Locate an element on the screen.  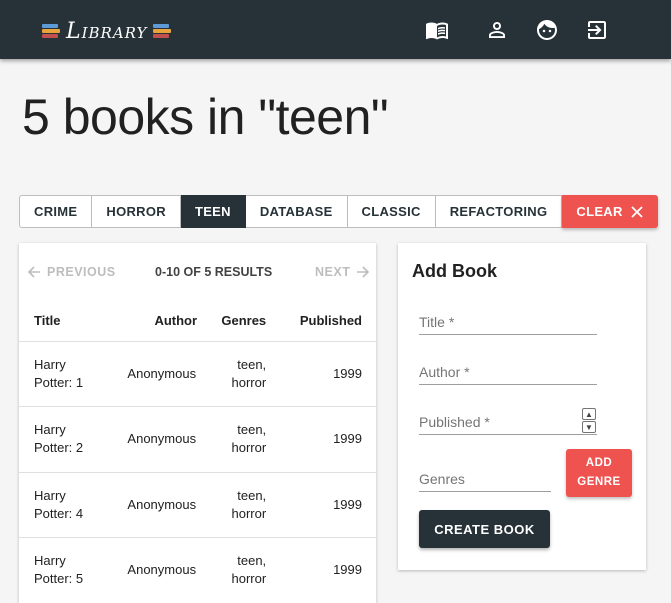
top-app-bar: Library is located at coordinates (335, 29).